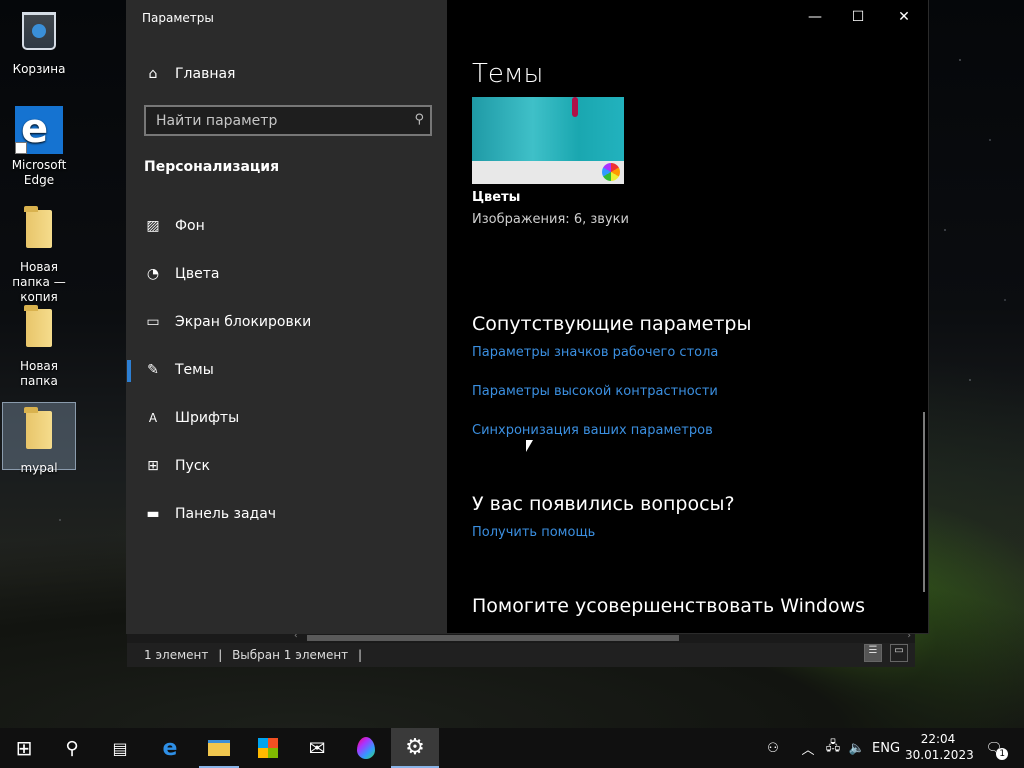 This screenshot has width=1024, height=768. What do you see at coordinates (287, 514) in the screenshot?
I see `sidebar-item-taskbar: ▬ Панель задач` at bounding box center [287, 514].